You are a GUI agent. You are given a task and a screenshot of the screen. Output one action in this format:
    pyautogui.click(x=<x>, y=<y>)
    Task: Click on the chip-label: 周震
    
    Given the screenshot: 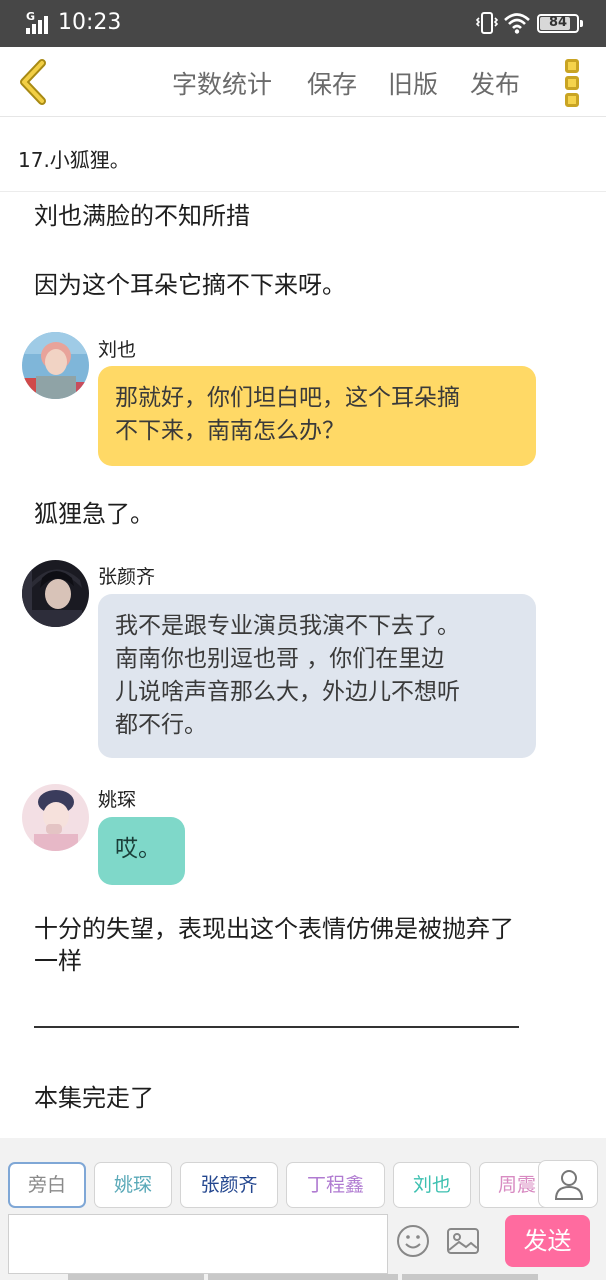 What is the action you would take?
    pyautogui.click(x=517, y=1185)
    